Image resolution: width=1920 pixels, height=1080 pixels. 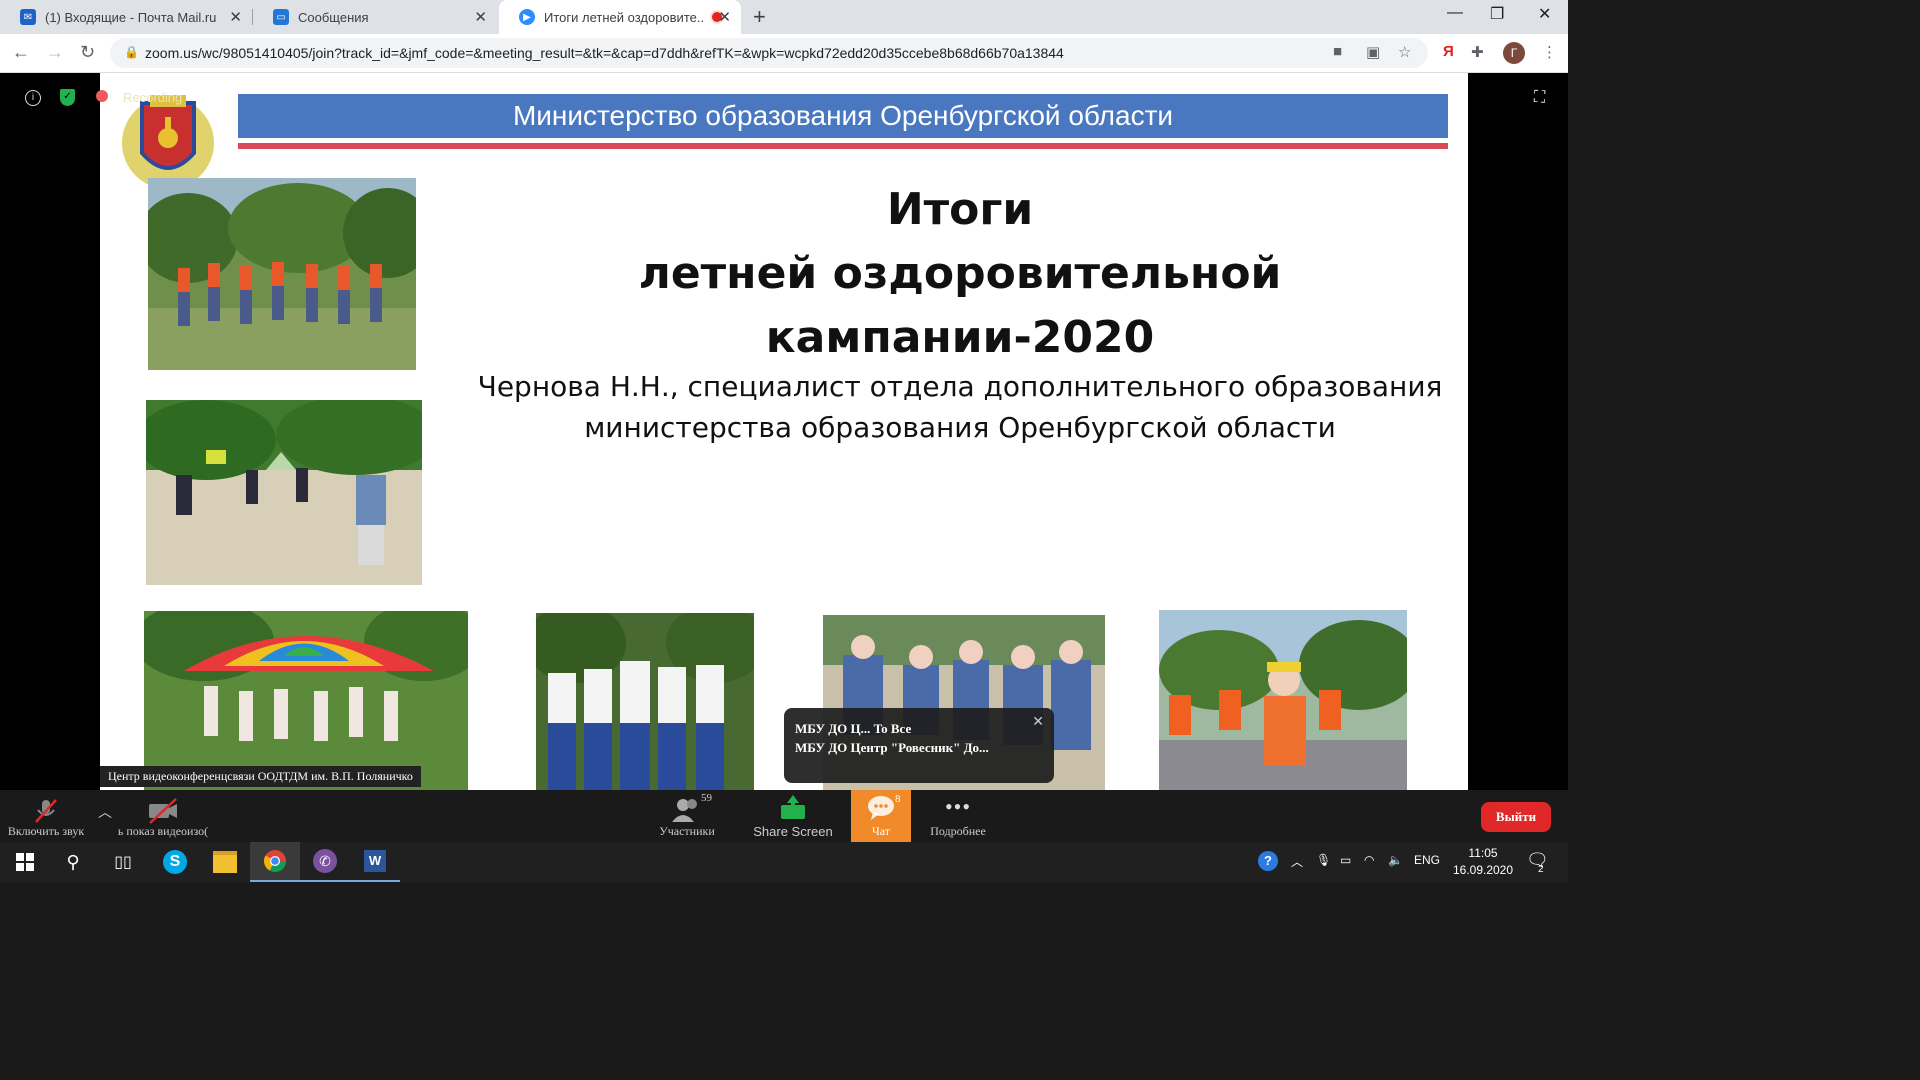 I want to click on minimize-button: —, so click(x=1455, y=13).